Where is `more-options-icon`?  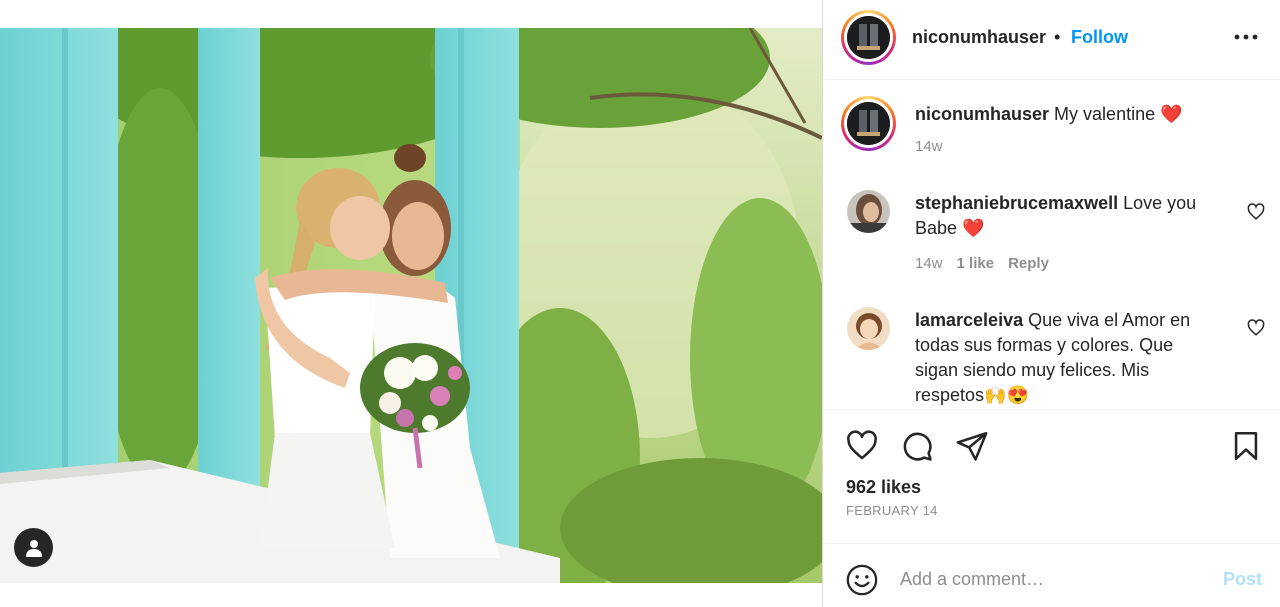
more-options-icon is located at coordinates (1246, 37).